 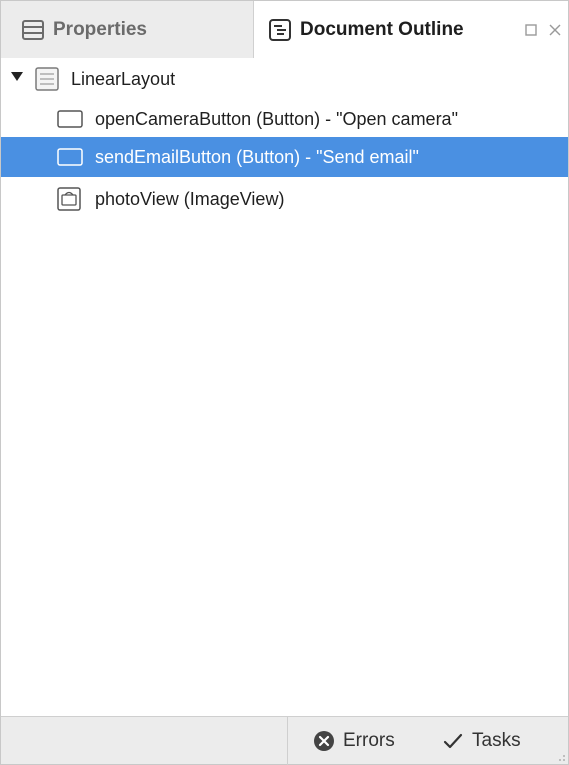 I want to click on resize-grip-icon, so click(x=560, y=756).